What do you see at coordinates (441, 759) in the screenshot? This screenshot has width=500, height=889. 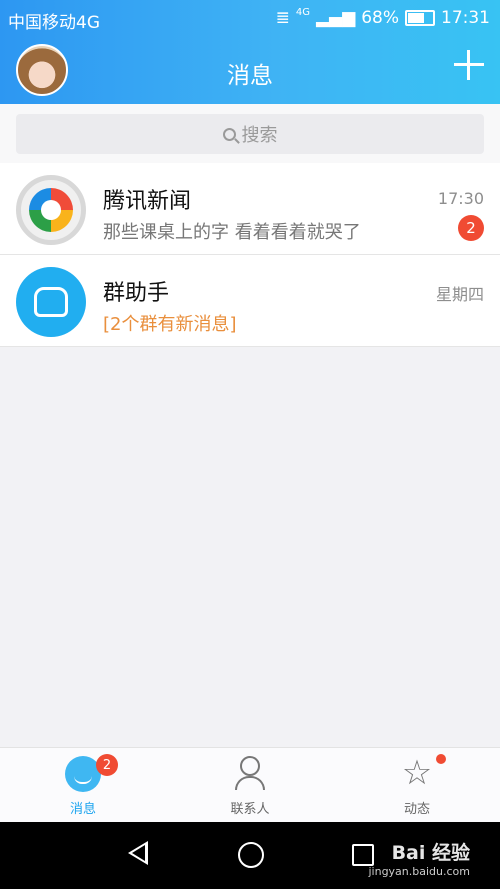 I see `new-dot-badge` at bounding box center [441, 759].